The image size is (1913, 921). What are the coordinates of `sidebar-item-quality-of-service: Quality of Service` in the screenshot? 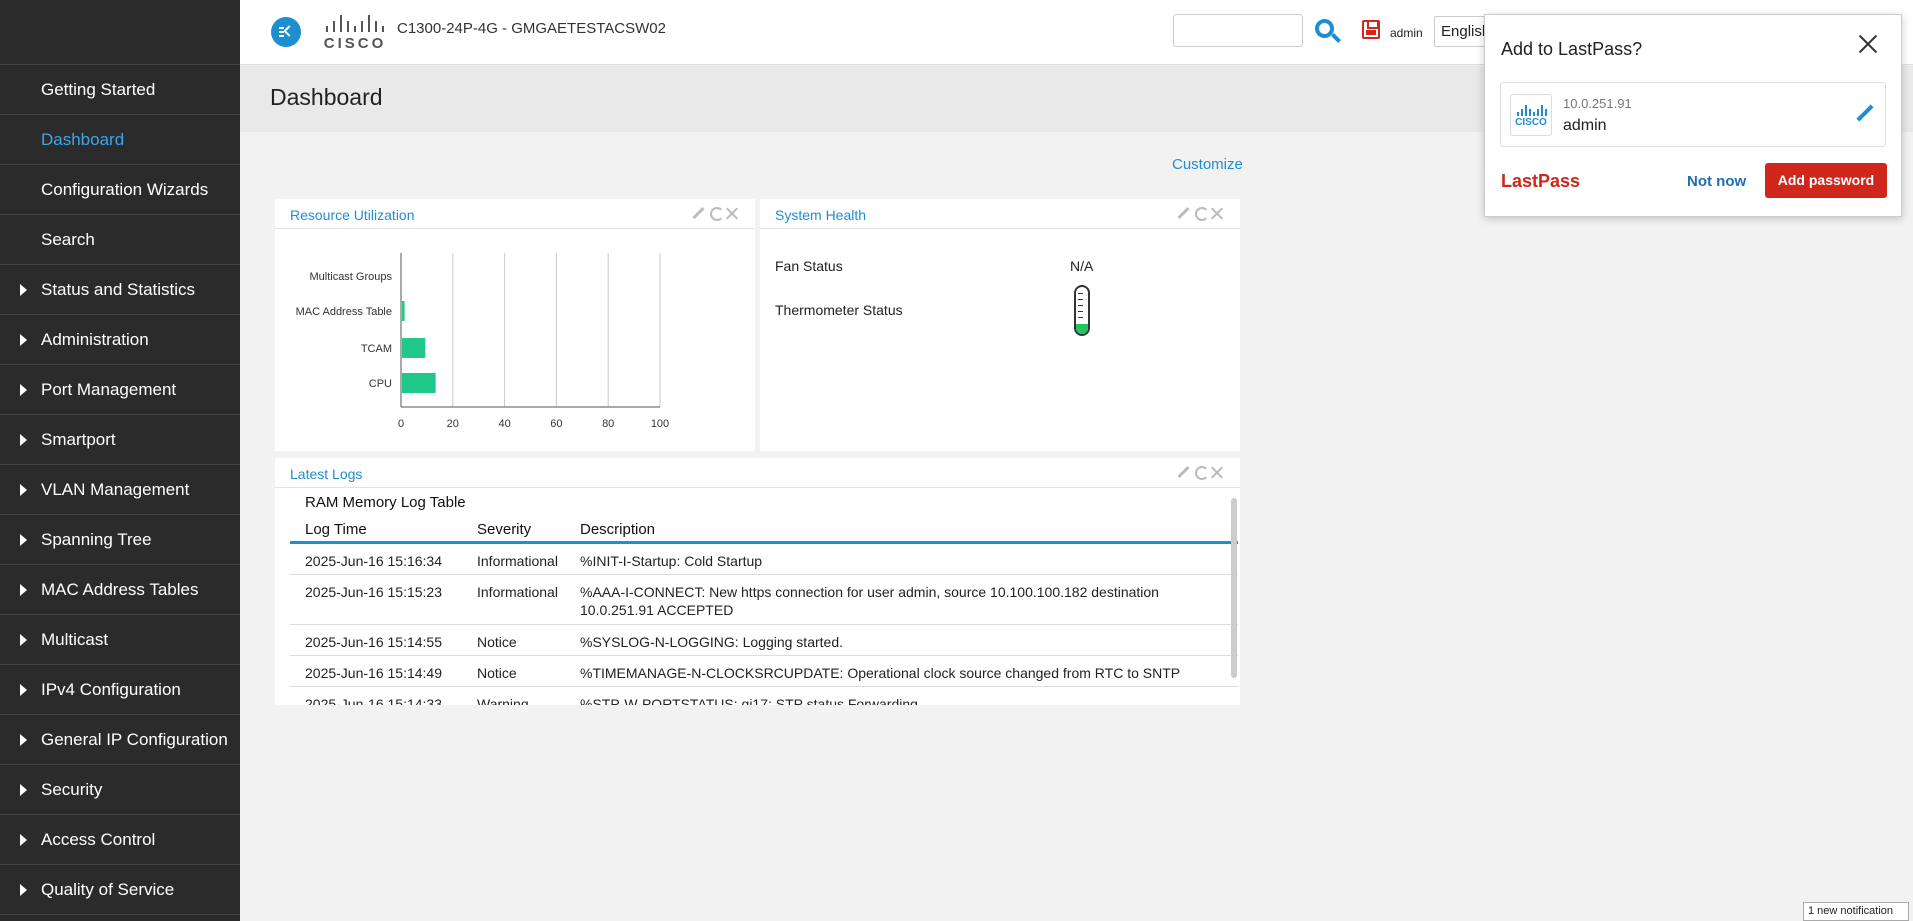 It's located at (120, 890).